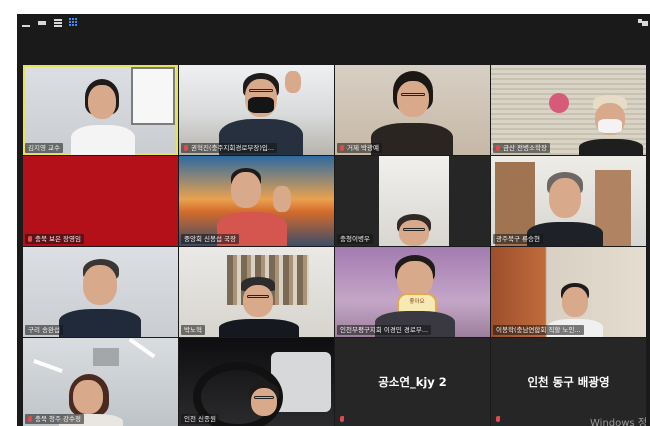  What do you see at coordinates (521, 148) in the screenshot?
I see `participant-name: 금산 전병소학장` at bounding box center [521, 148].